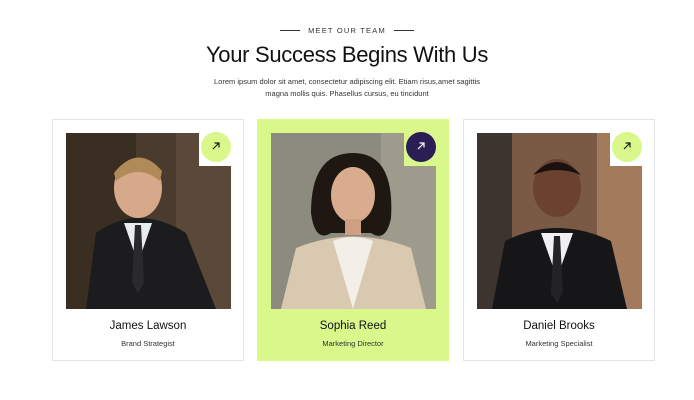  I want to click on team-member-role: Marketing Specialist, so click(559, 343).